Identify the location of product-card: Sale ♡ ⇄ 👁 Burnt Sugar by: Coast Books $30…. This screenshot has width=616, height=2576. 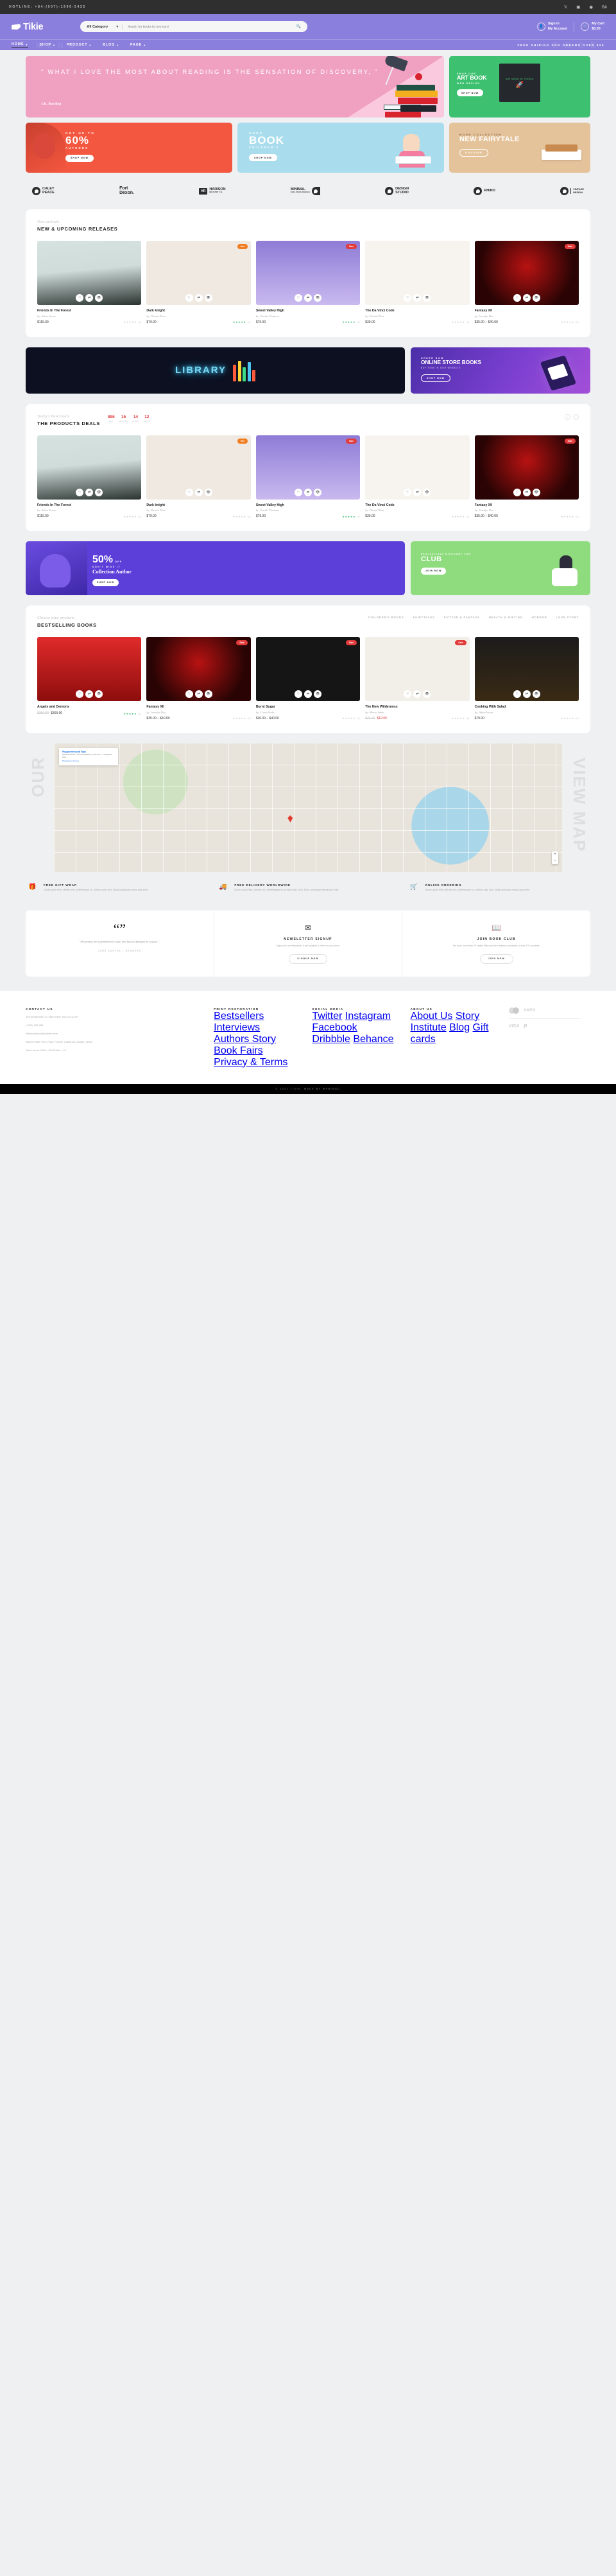
(308, 678).